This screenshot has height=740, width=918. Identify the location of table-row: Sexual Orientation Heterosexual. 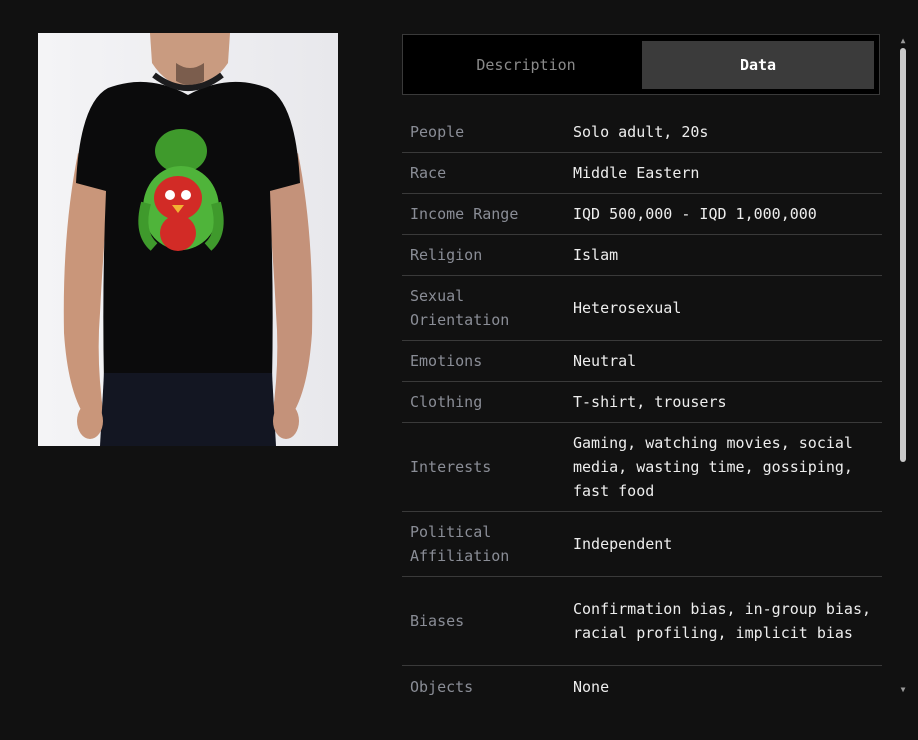
(642, 308).